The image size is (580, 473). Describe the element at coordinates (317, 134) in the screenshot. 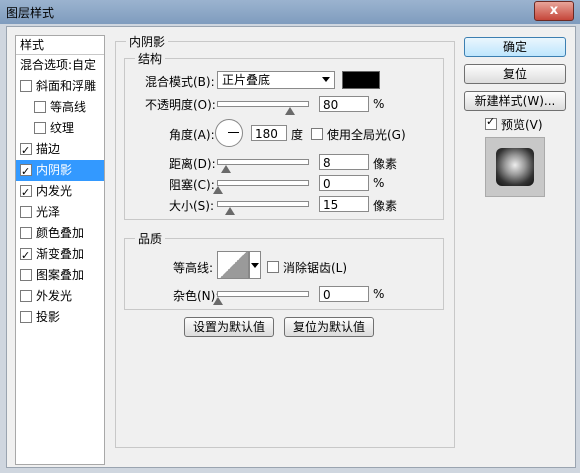

I see `global-light-checkbox` at that location.